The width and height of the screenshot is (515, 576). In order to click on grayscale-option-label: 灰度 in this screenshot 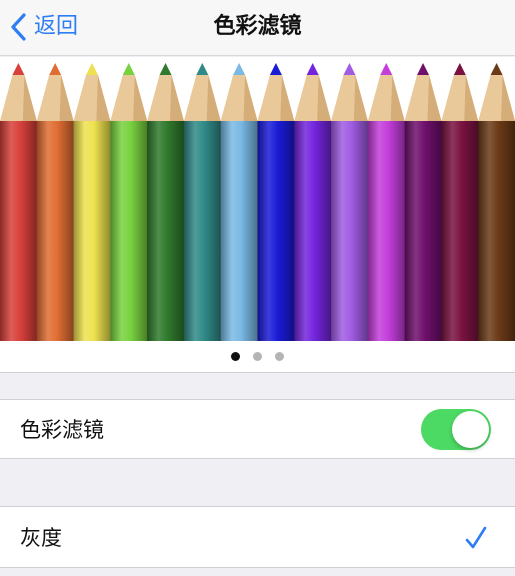, I will do `click(41, 538)`.